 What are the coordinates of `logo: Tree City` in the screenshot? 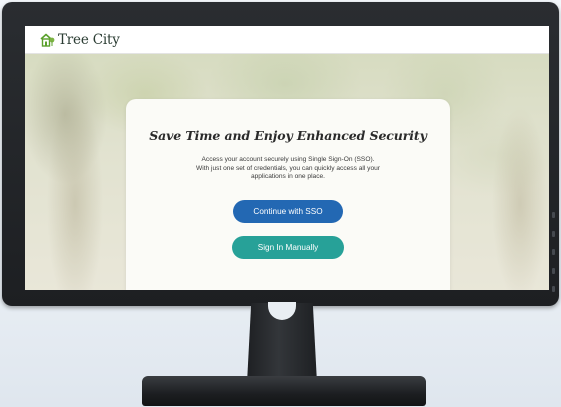 It's located at (80, 40).